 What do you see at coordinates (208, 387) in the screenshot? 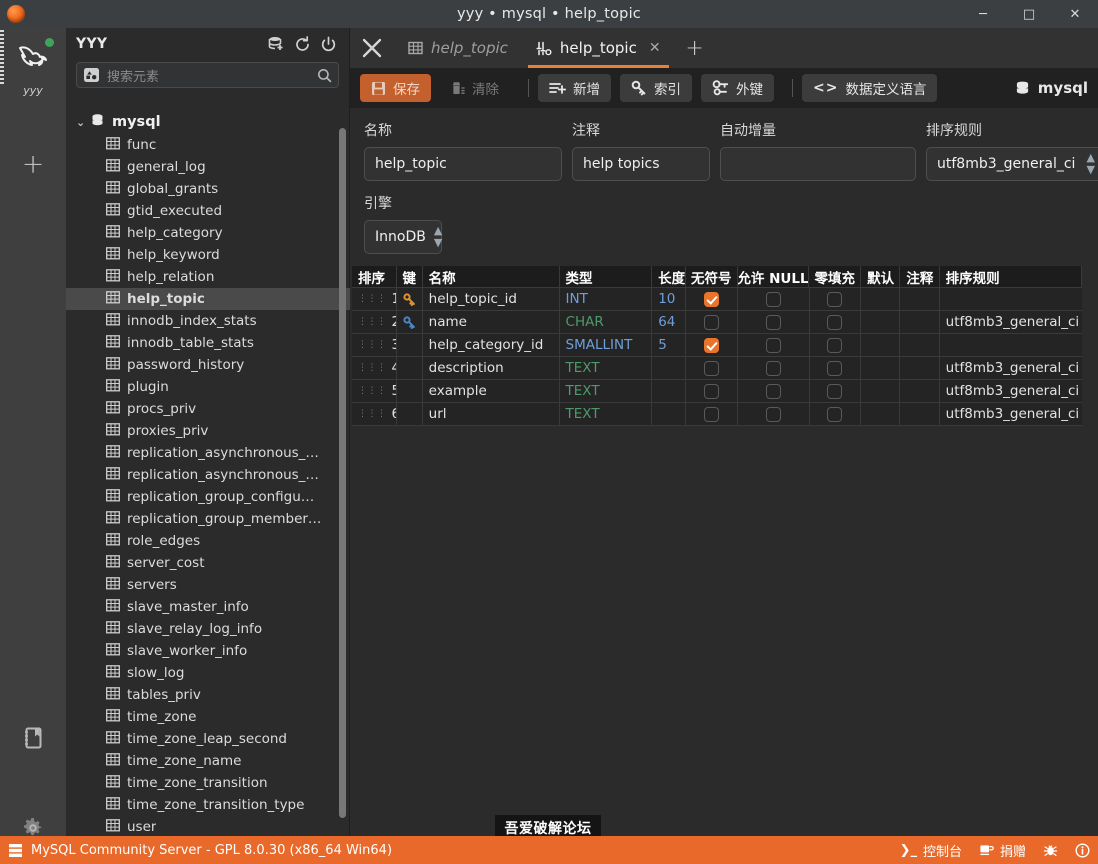
I see `tree-table-plugin: plugin` at bounding box center [208, 387].